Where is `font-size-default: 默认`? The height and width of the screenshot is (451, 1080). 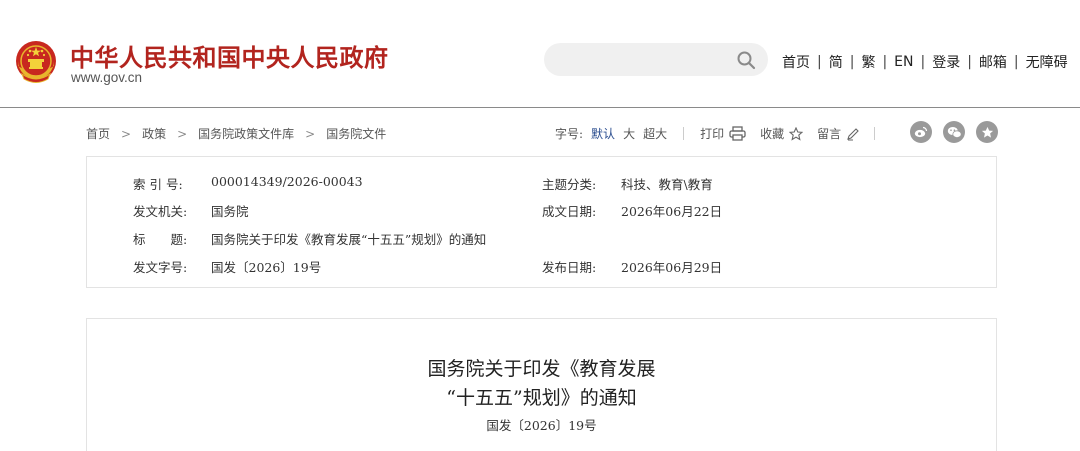
font-size-default: 默认 is located at coordinates (603, 133).